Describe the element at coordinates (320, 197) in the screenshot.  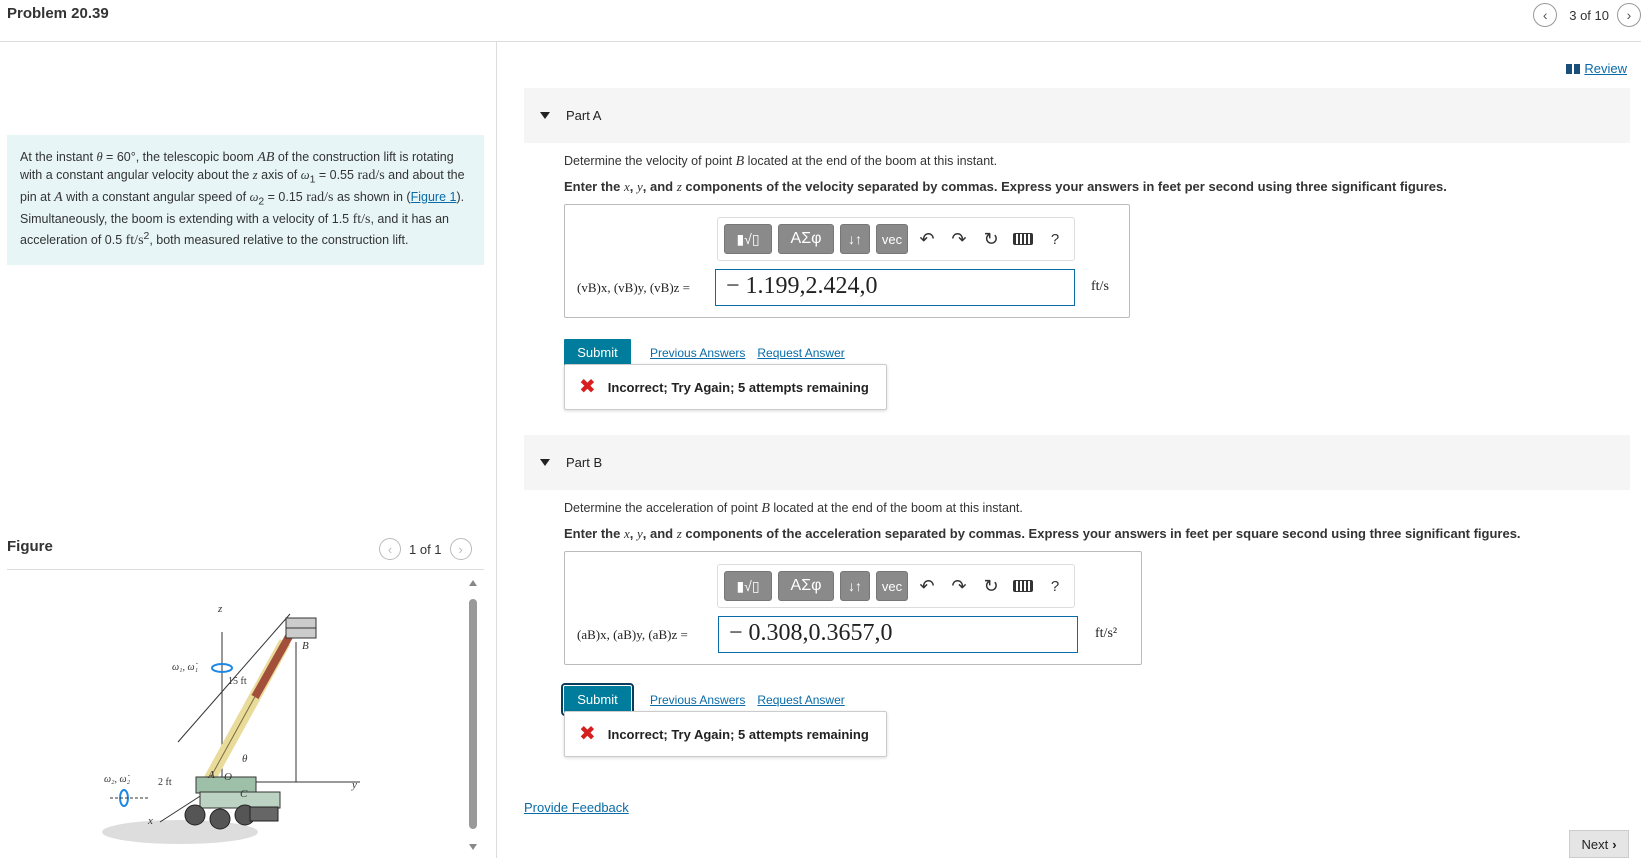
I see `problem-unit: rad/s` at that location.